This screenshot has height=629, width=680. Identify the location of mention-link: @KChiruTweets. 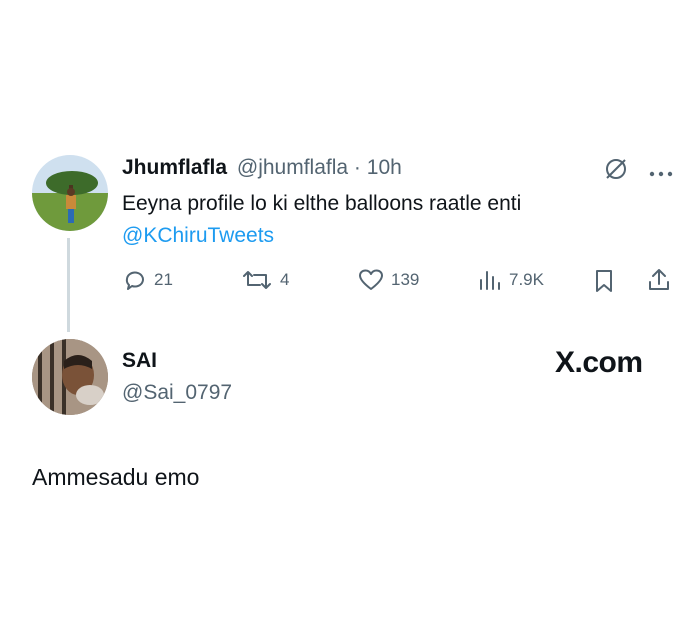
(392, 236).